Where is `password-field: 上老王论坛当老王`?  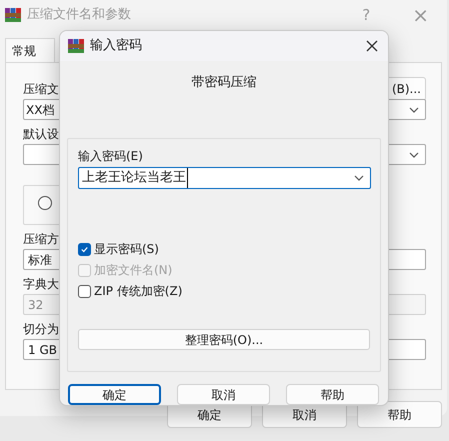 password-field: 上老王论坛当老王 is located at coordinates (224, 178).